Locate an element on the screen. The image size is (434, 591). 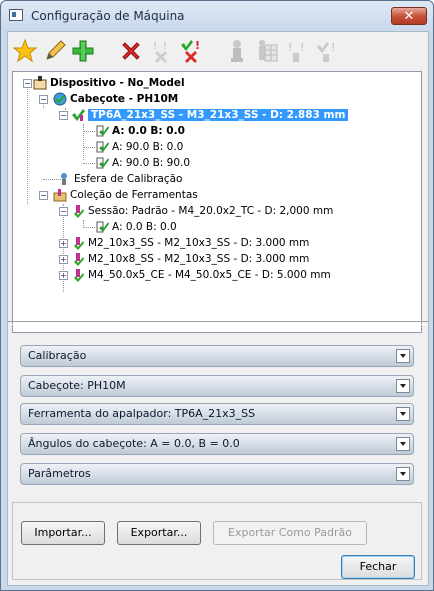
toolbar: !! ! !! ! is located at coordinates (218, 51).